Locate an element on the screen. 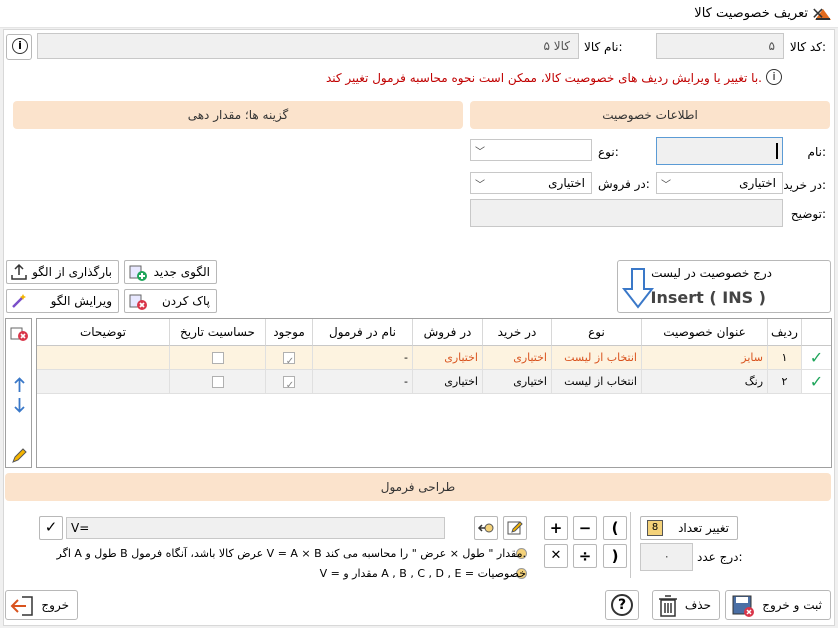 This screenshot has width=838, height=628. op-plus-button: + is located at coordinates (556, 528).